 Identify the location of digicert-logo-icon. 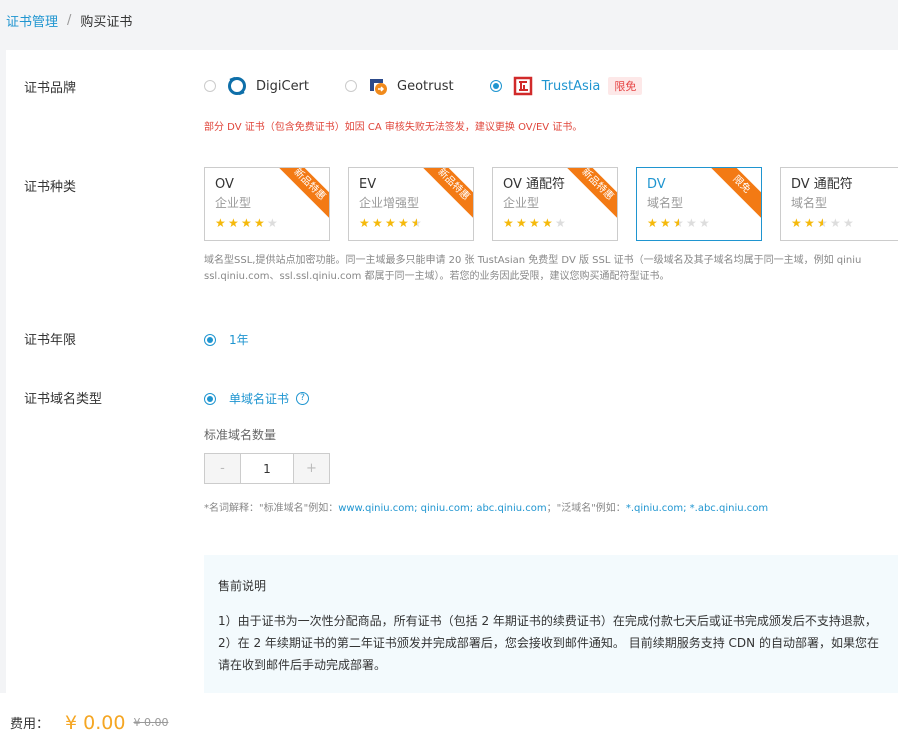
(237, 86).